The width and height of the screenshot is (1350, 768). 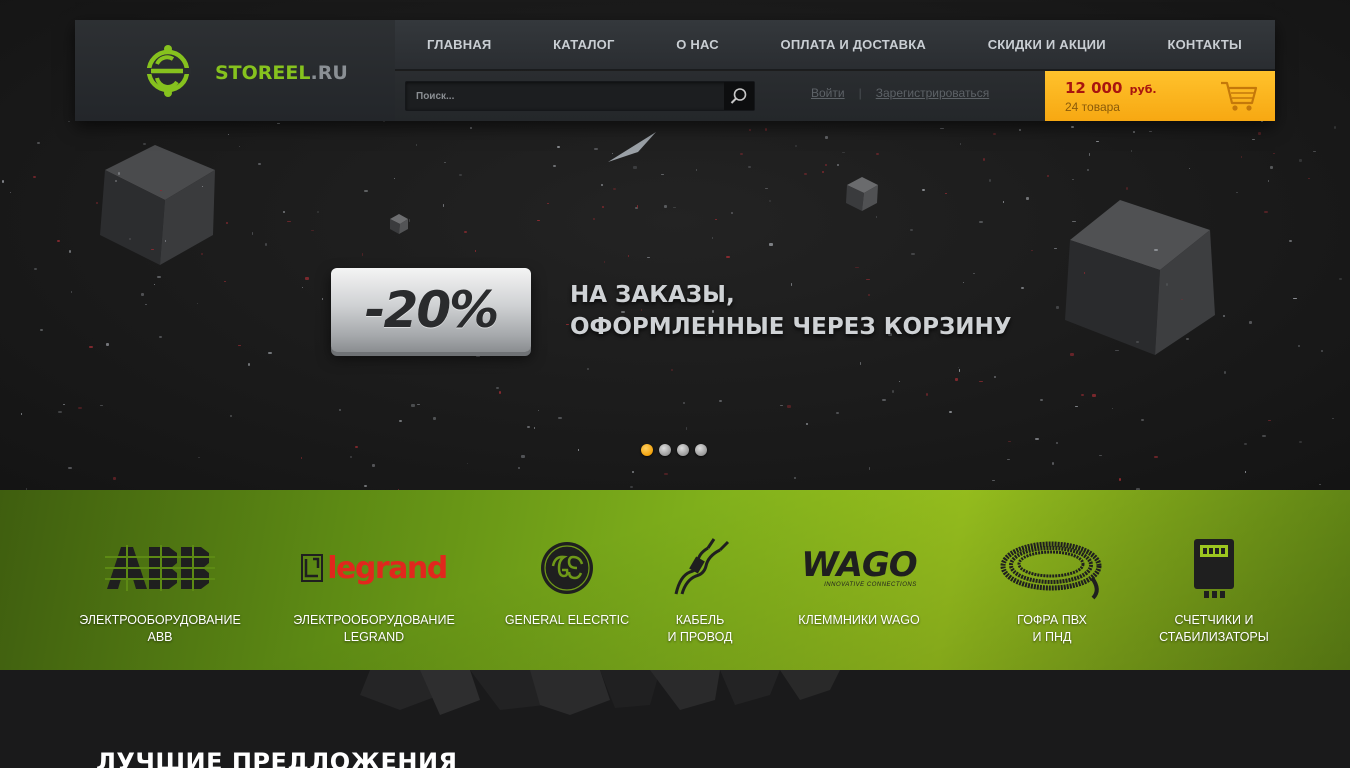 I want to click on ge-logo, so click(x=567, y=568).